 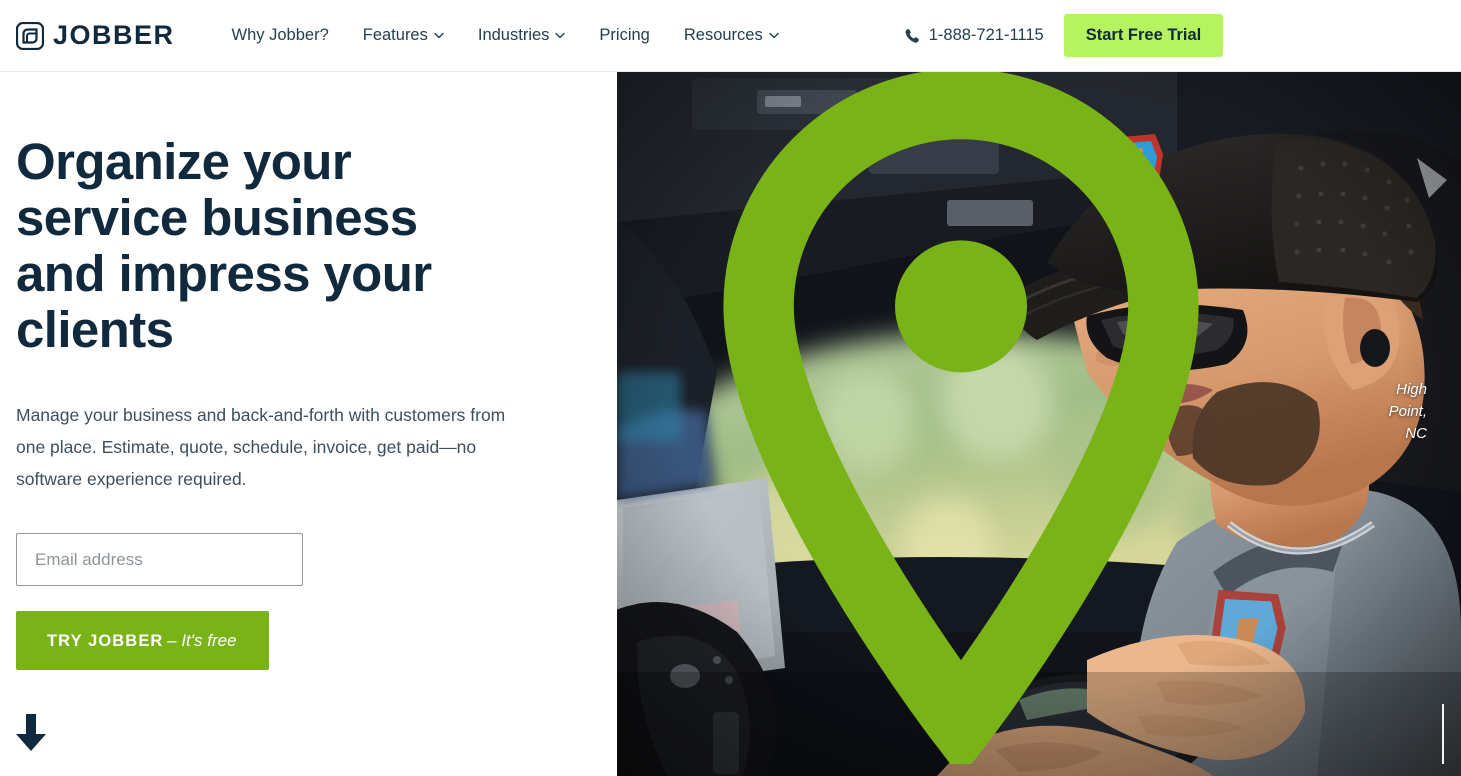 What do you see at coordinates (912, 36) in the screenshot?
I see `phone-icon` at bounding box center [912, 36].